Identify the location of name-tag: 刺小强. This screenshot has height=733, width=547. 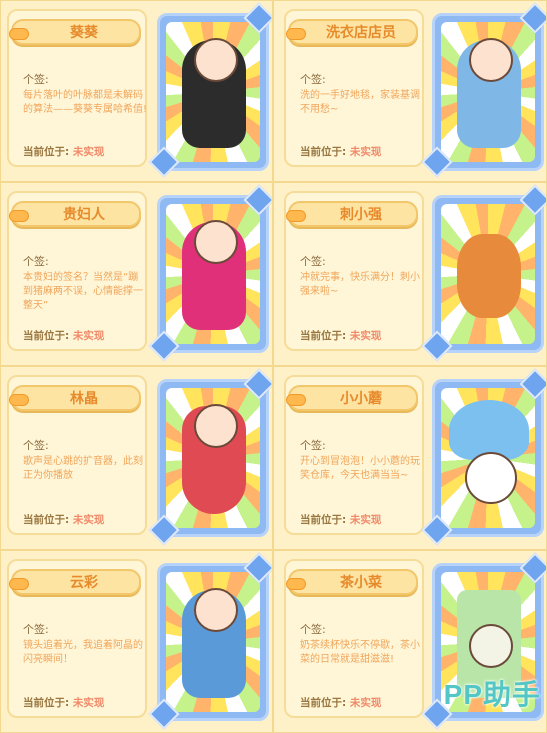
(352, 214).